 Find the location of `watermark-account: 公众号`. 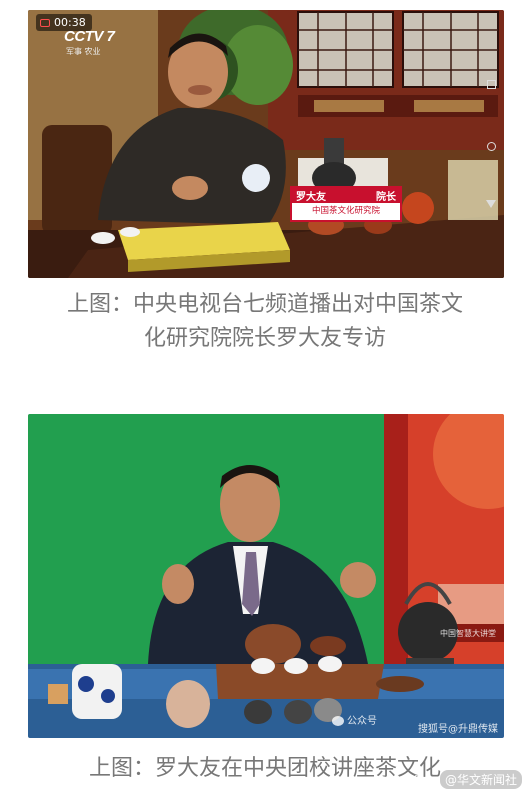

watermark-account: 公众号 is located at coordinates (354, 719).